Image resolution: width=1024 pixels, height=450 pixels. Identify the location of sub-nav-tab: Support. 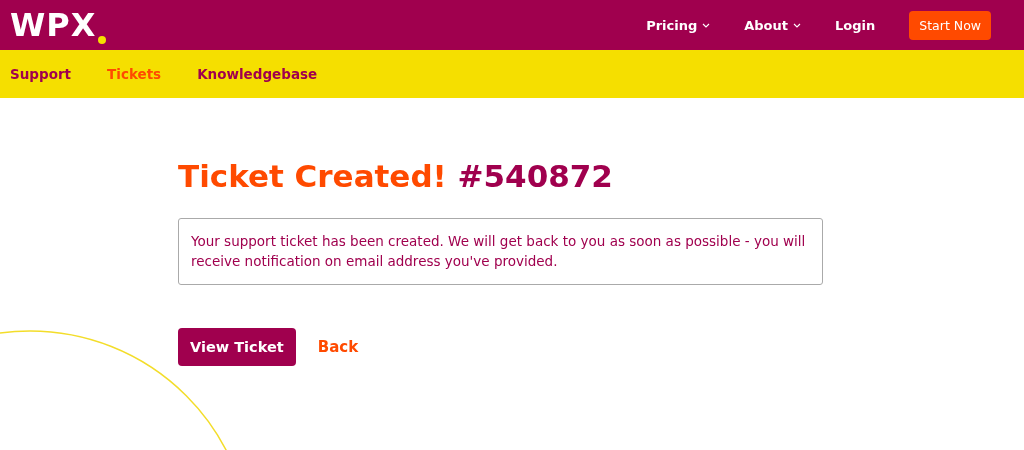
(41, 74).